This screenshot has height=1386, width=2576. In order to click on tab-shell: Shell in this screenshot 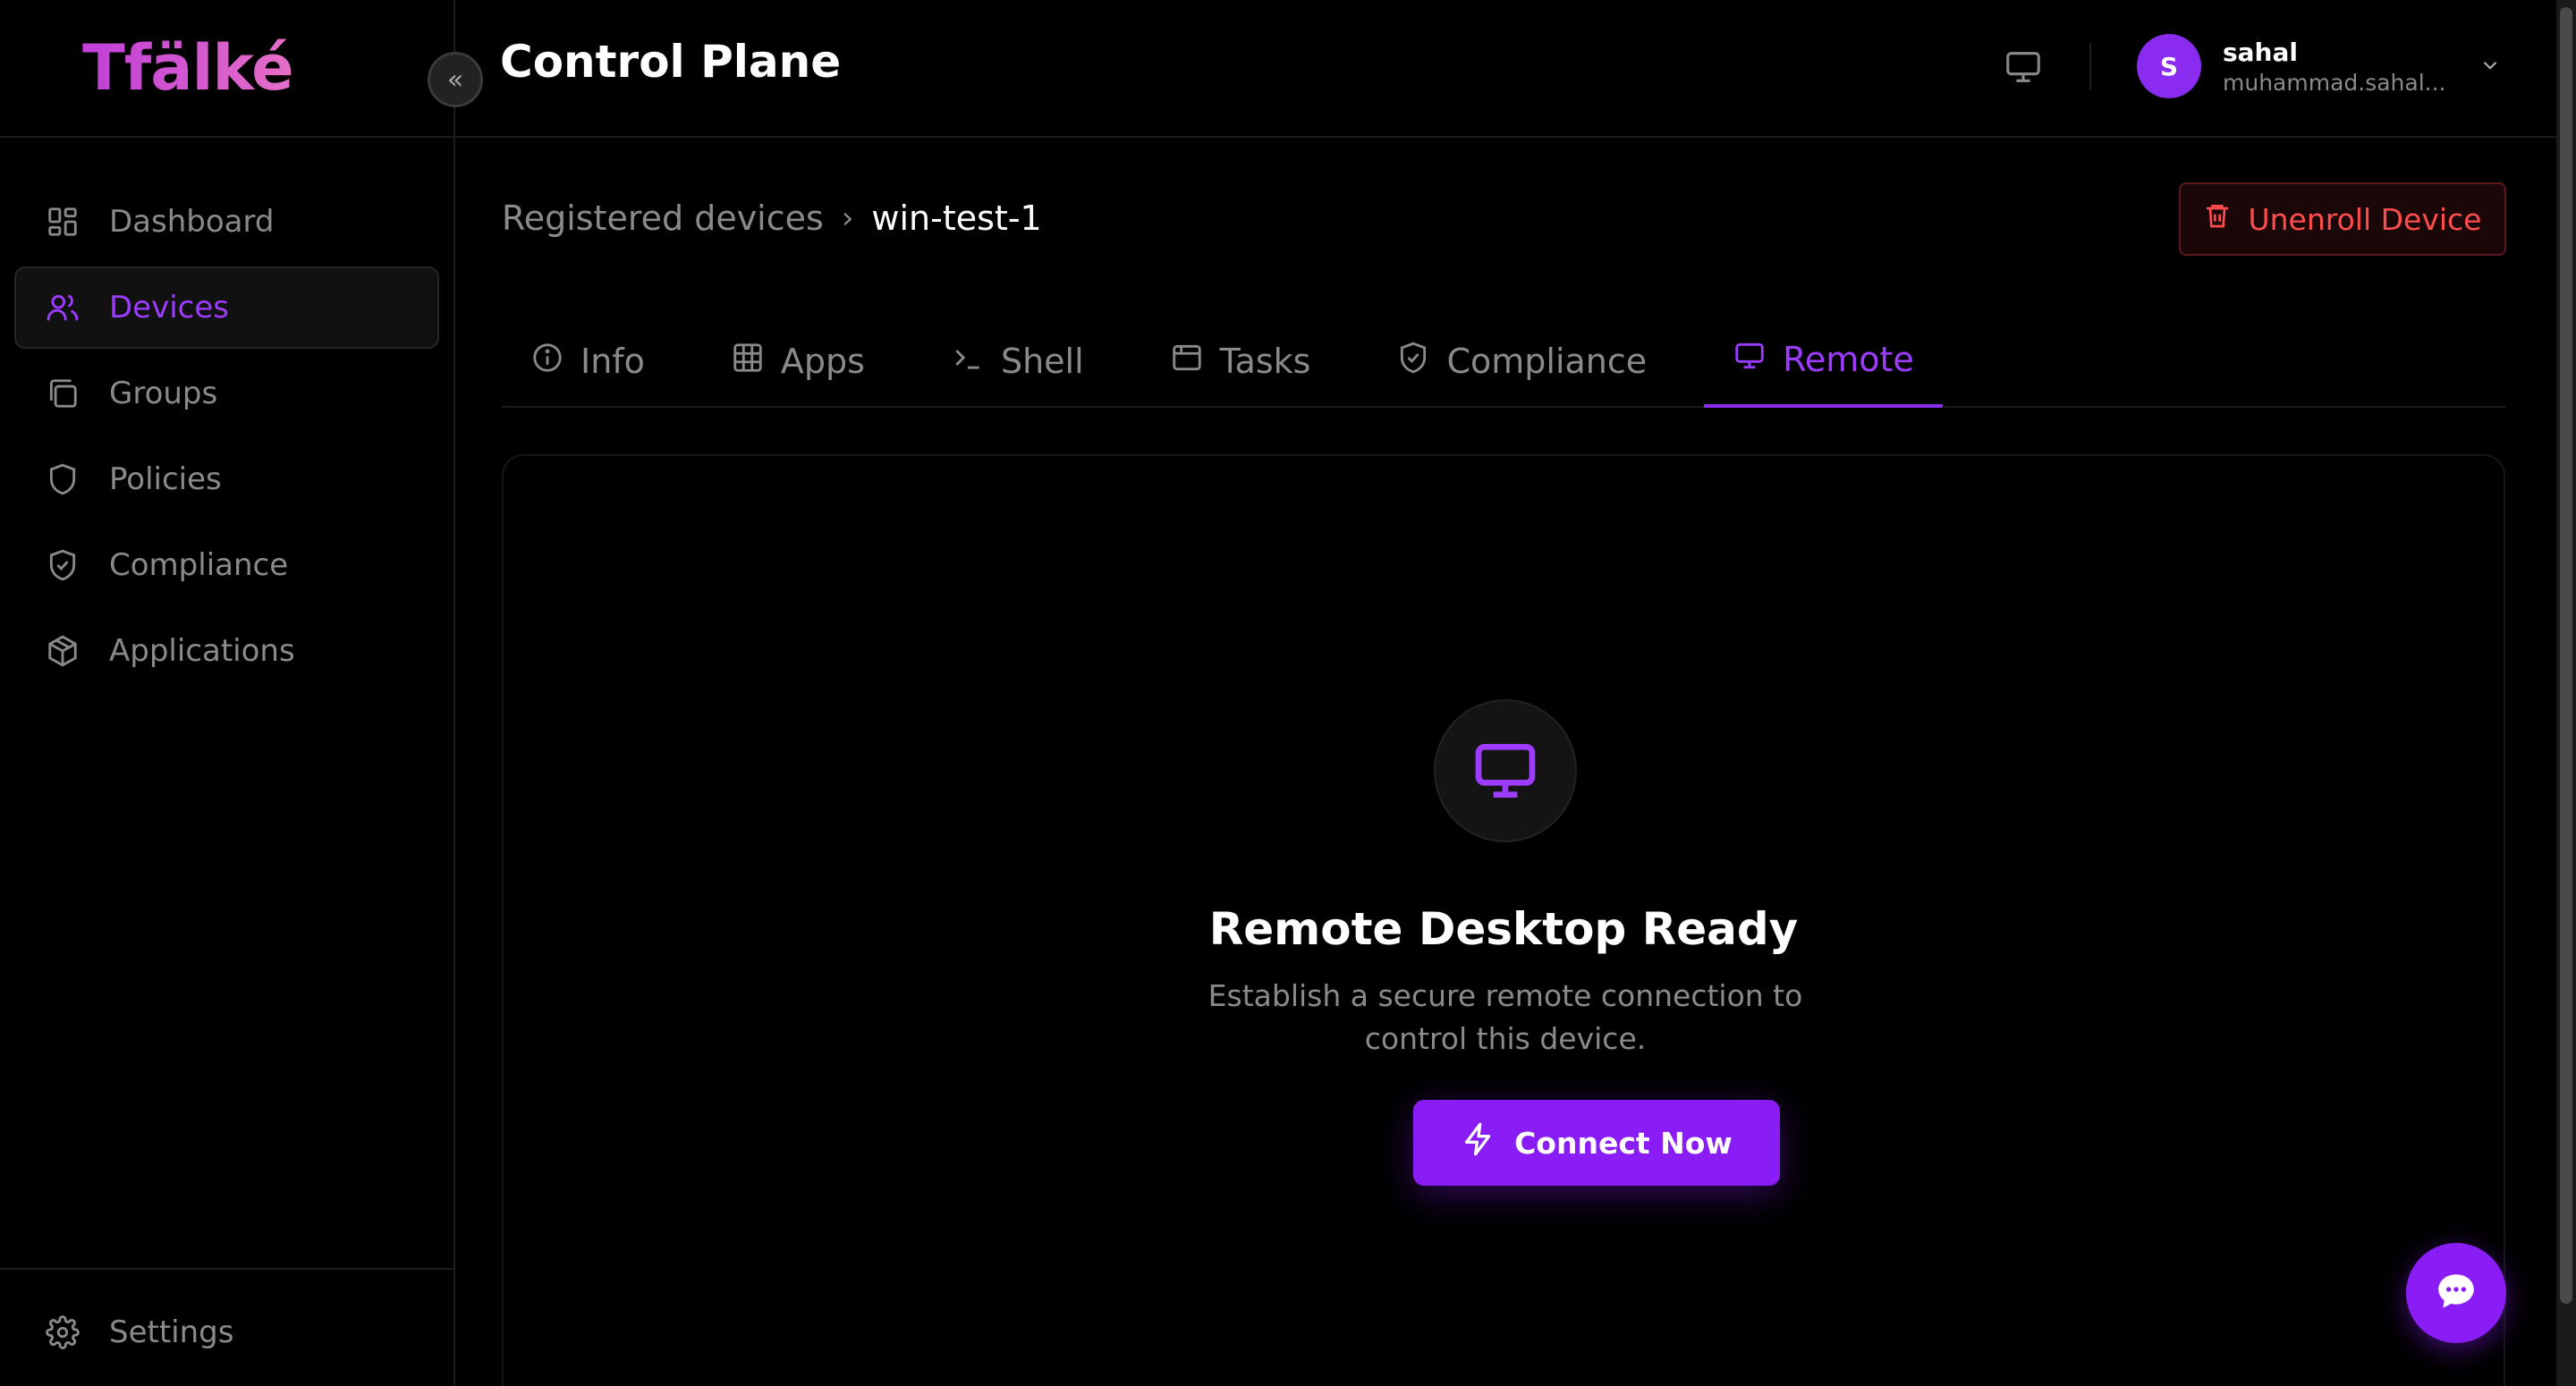, I will do `click(1017, 361)`.